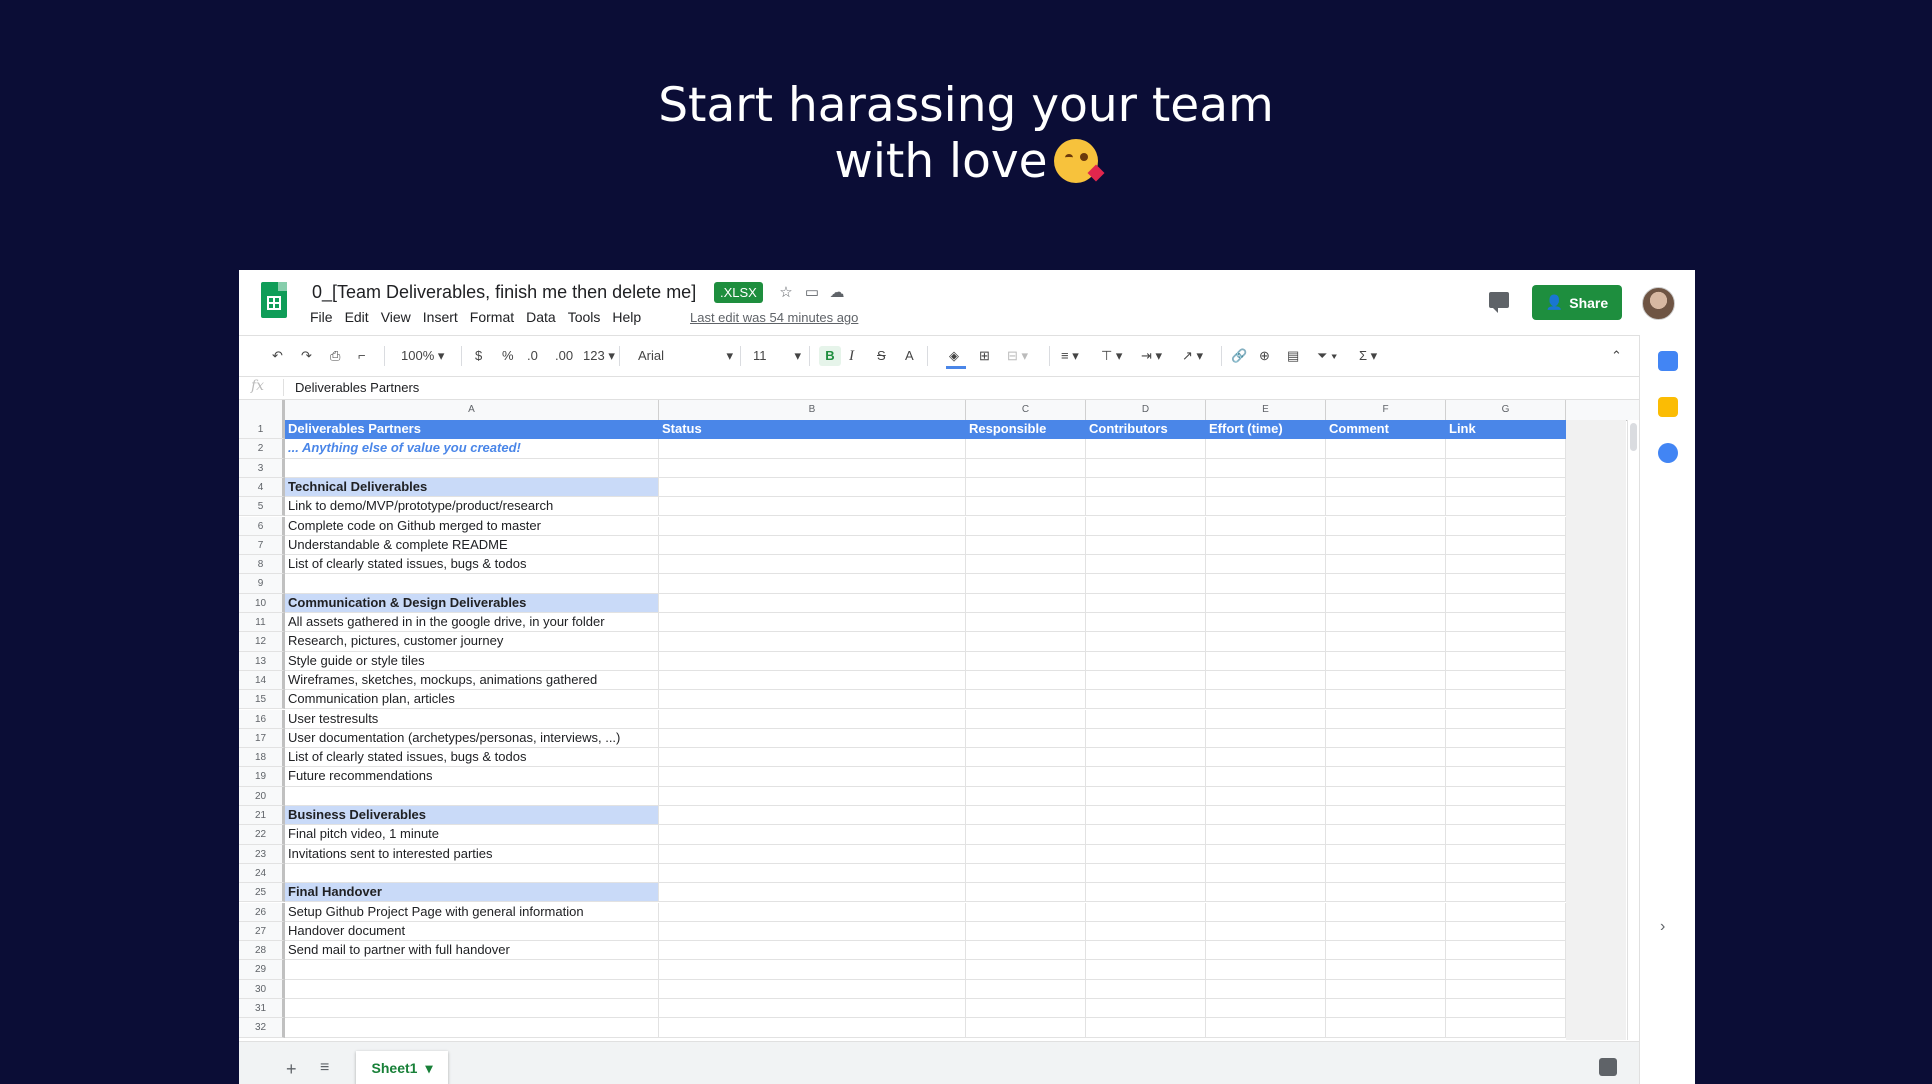 The width and height of the screenshot is (1932, 1084). I want to click on cell-f32, so click(1386, 1028).